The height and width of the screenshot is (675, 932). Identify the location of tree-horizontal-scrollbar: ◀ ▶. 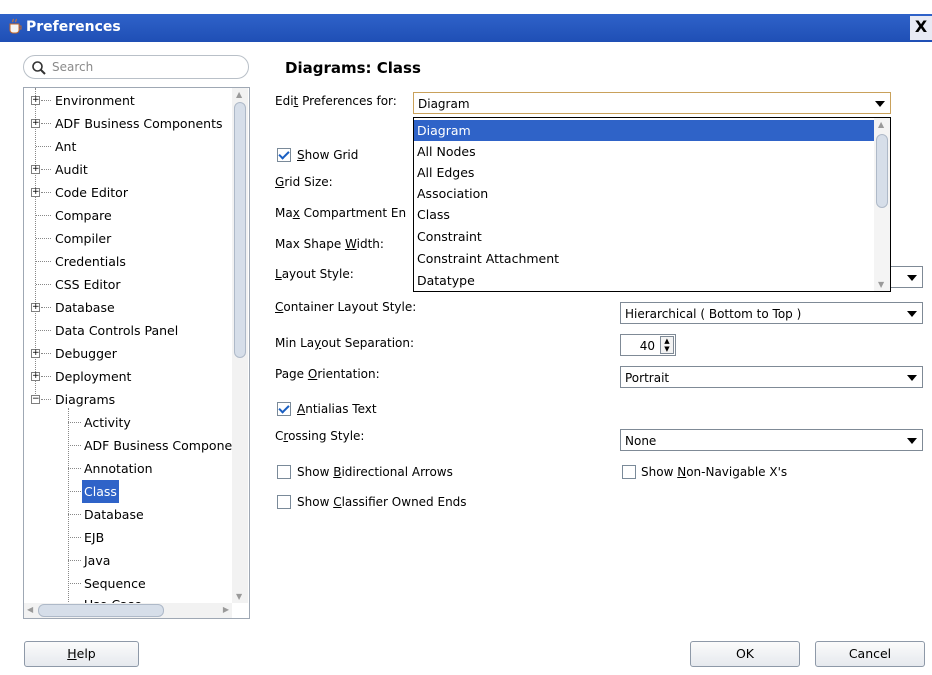
(128, 610).